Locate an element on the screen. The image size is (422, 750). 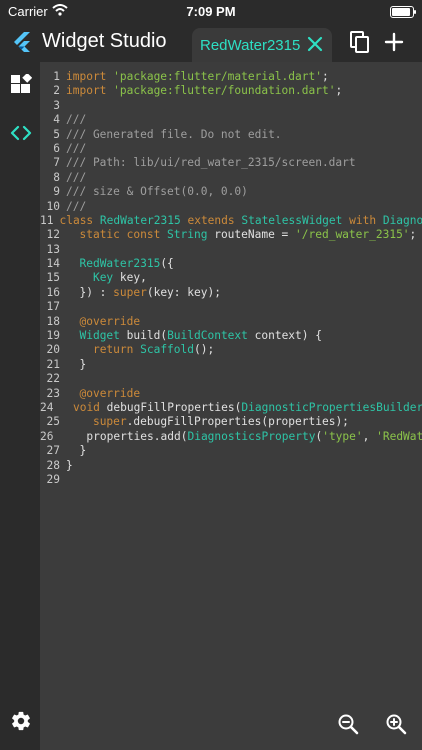
app-title: Widget Studio is located at coordinates (104, 41).